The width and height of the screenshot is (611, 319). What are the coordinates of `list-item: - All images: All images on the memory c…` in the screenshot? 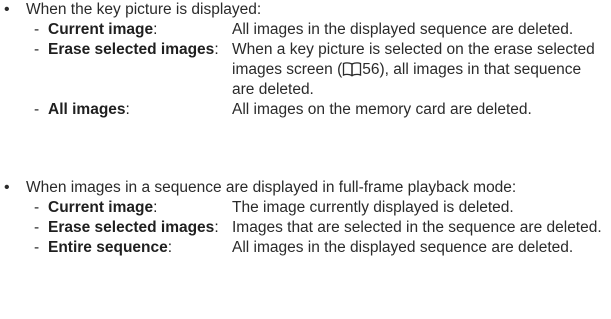 It's located at (305, 110).